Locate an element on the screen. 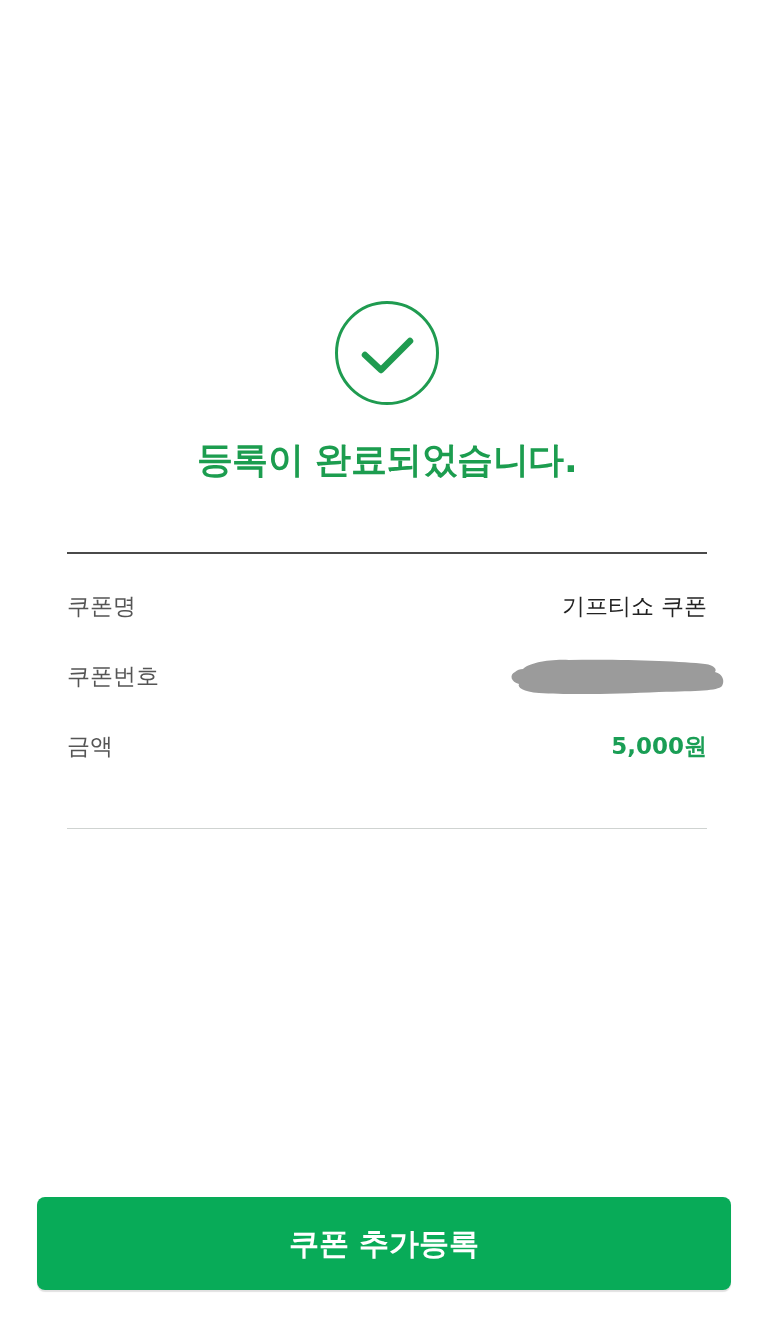 The image size is (773, 1320). detail-label: 쿠폰명 is located at coordinates (101, 606).